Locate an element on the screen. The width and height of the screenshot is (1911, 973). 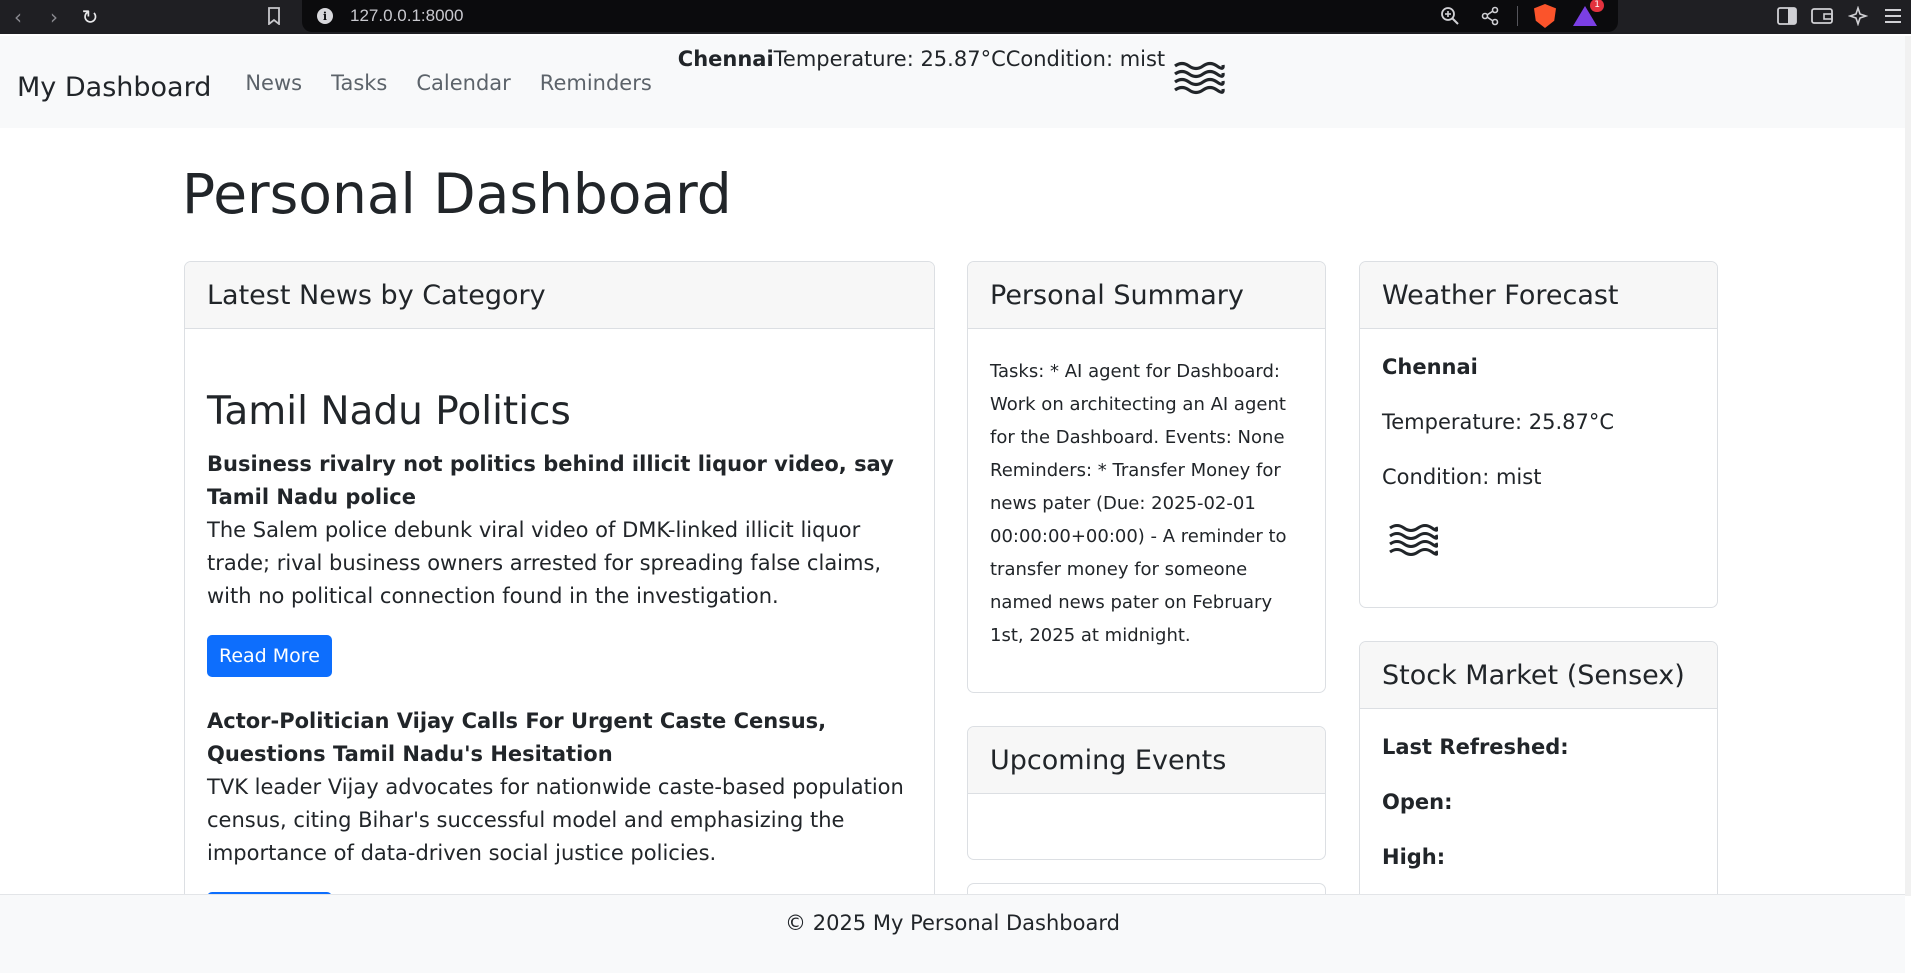
weather-card-header: Weather Forecast is located at coordinates (1538, 295).